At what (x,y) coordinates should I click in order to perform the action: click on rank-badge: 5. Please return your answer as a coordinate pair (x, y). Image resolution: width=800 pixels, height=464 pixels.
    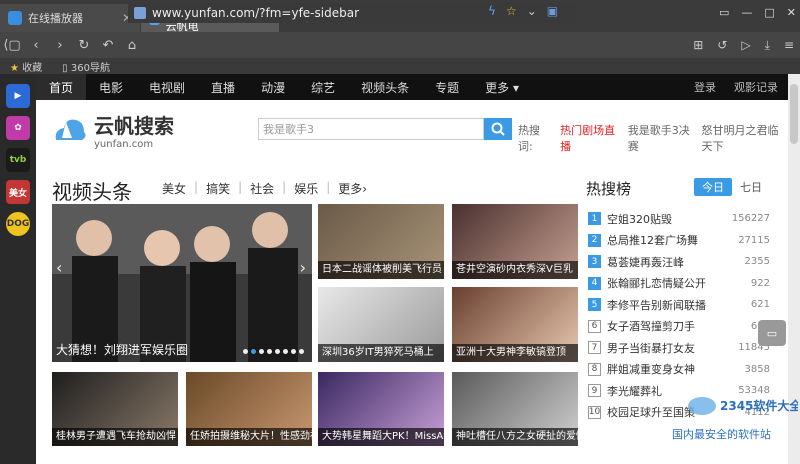
    Looking at the image, I should click on (594, 305).